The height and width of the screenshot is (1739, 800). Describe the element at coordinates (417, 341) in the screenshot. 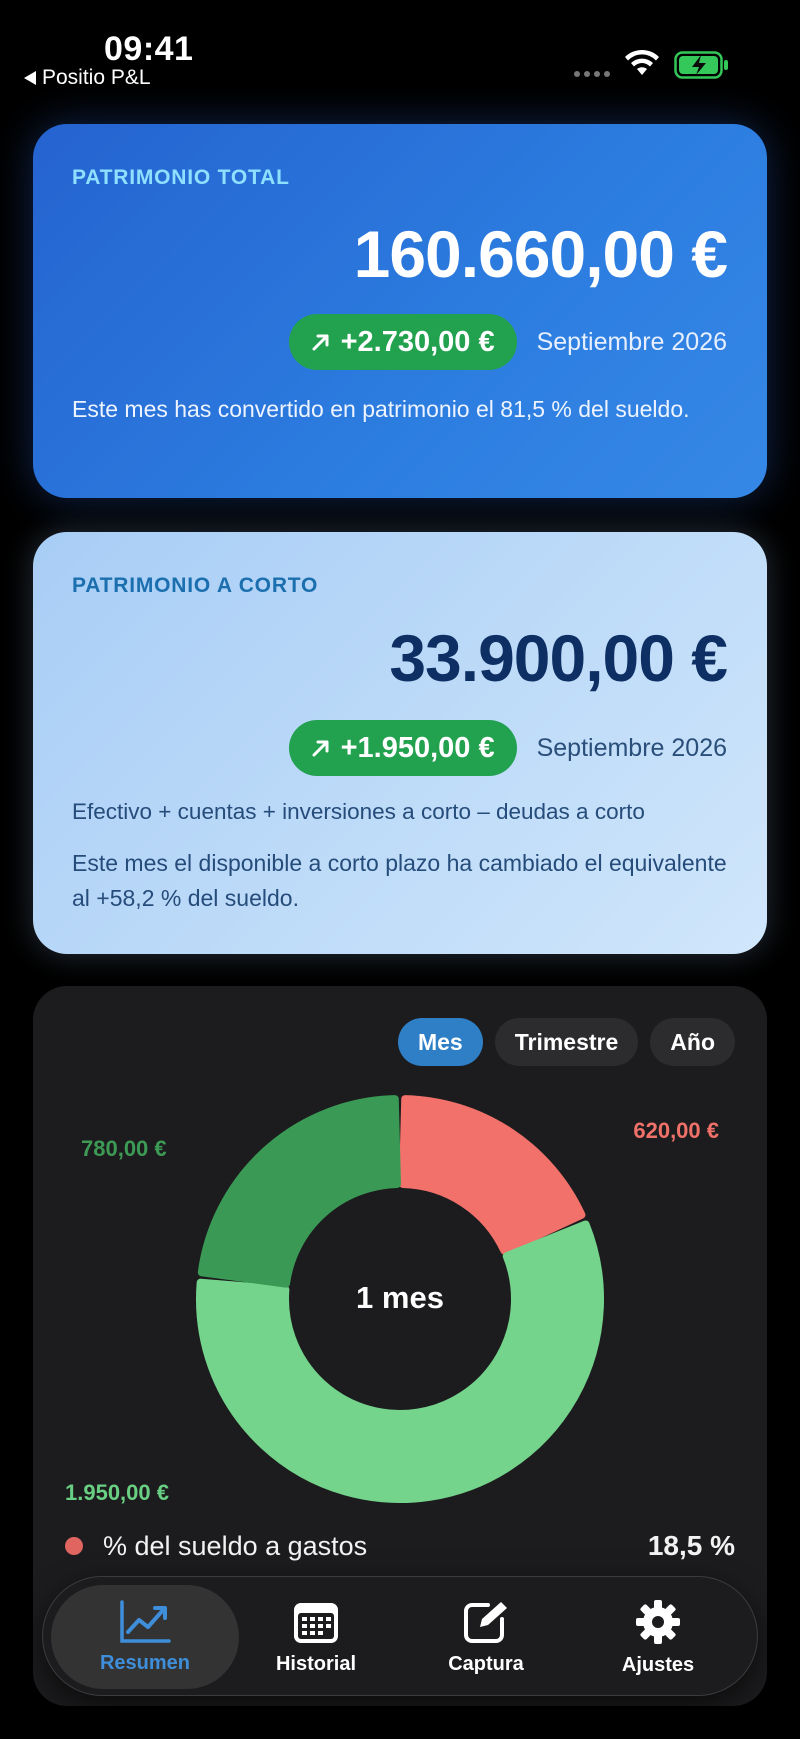

I see `delta-value: +2.730,00 €` at that location.